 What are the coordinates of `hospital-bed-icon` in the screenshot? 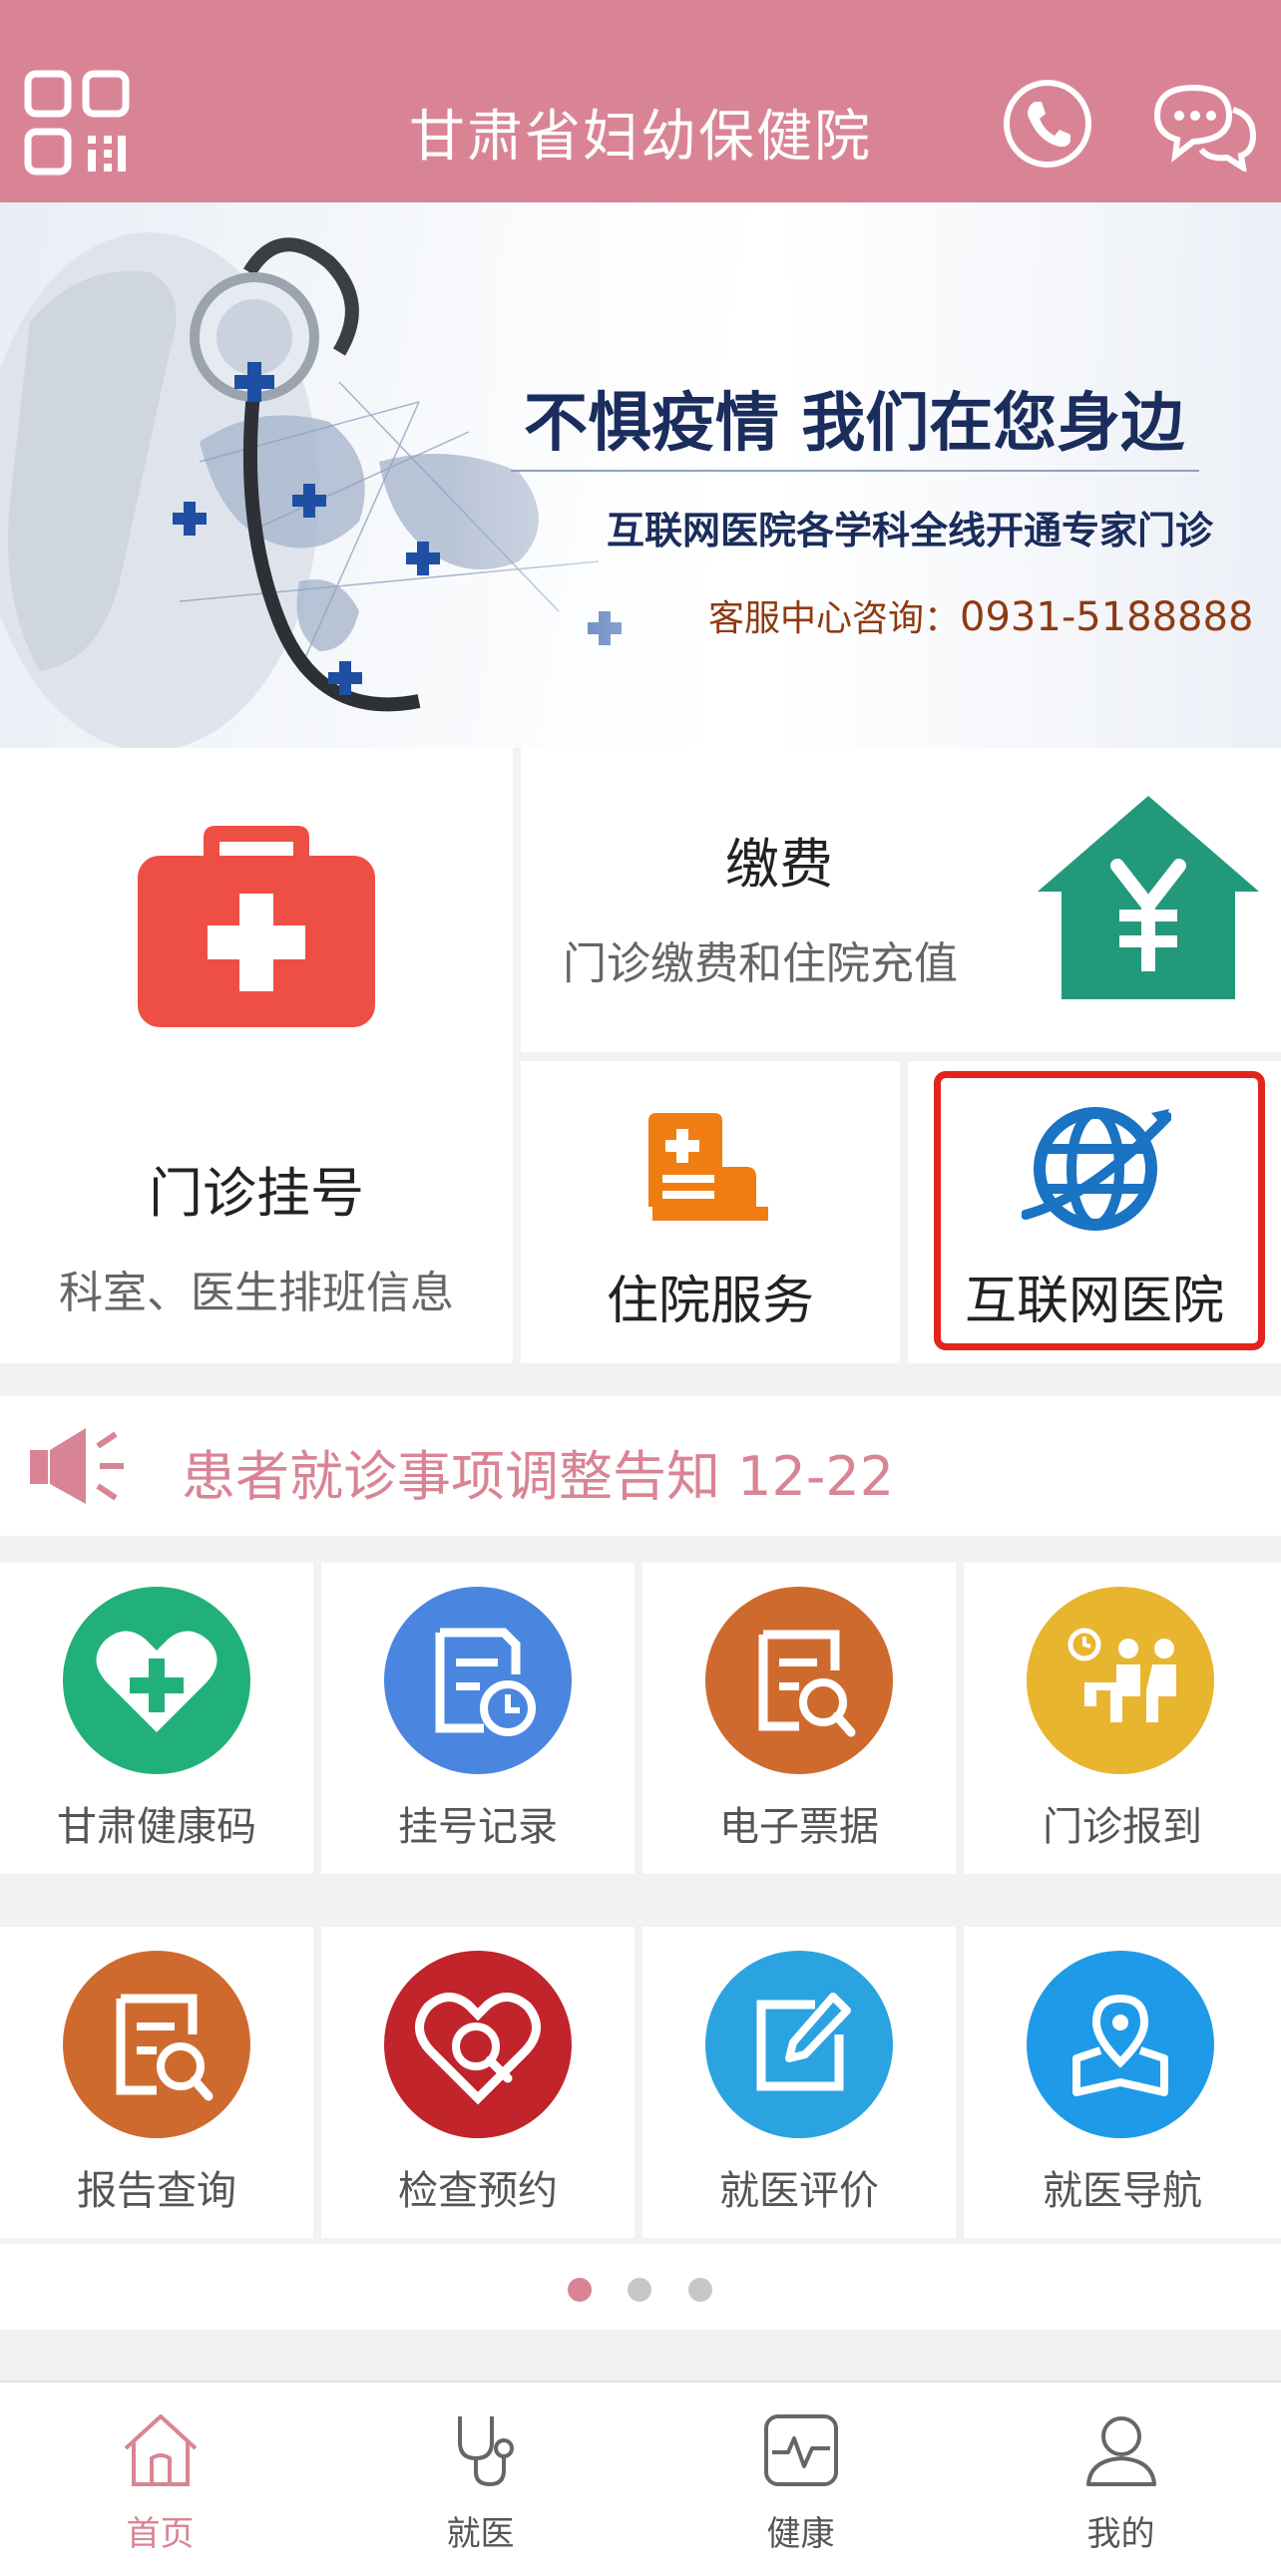 It's located at (710, 1167).